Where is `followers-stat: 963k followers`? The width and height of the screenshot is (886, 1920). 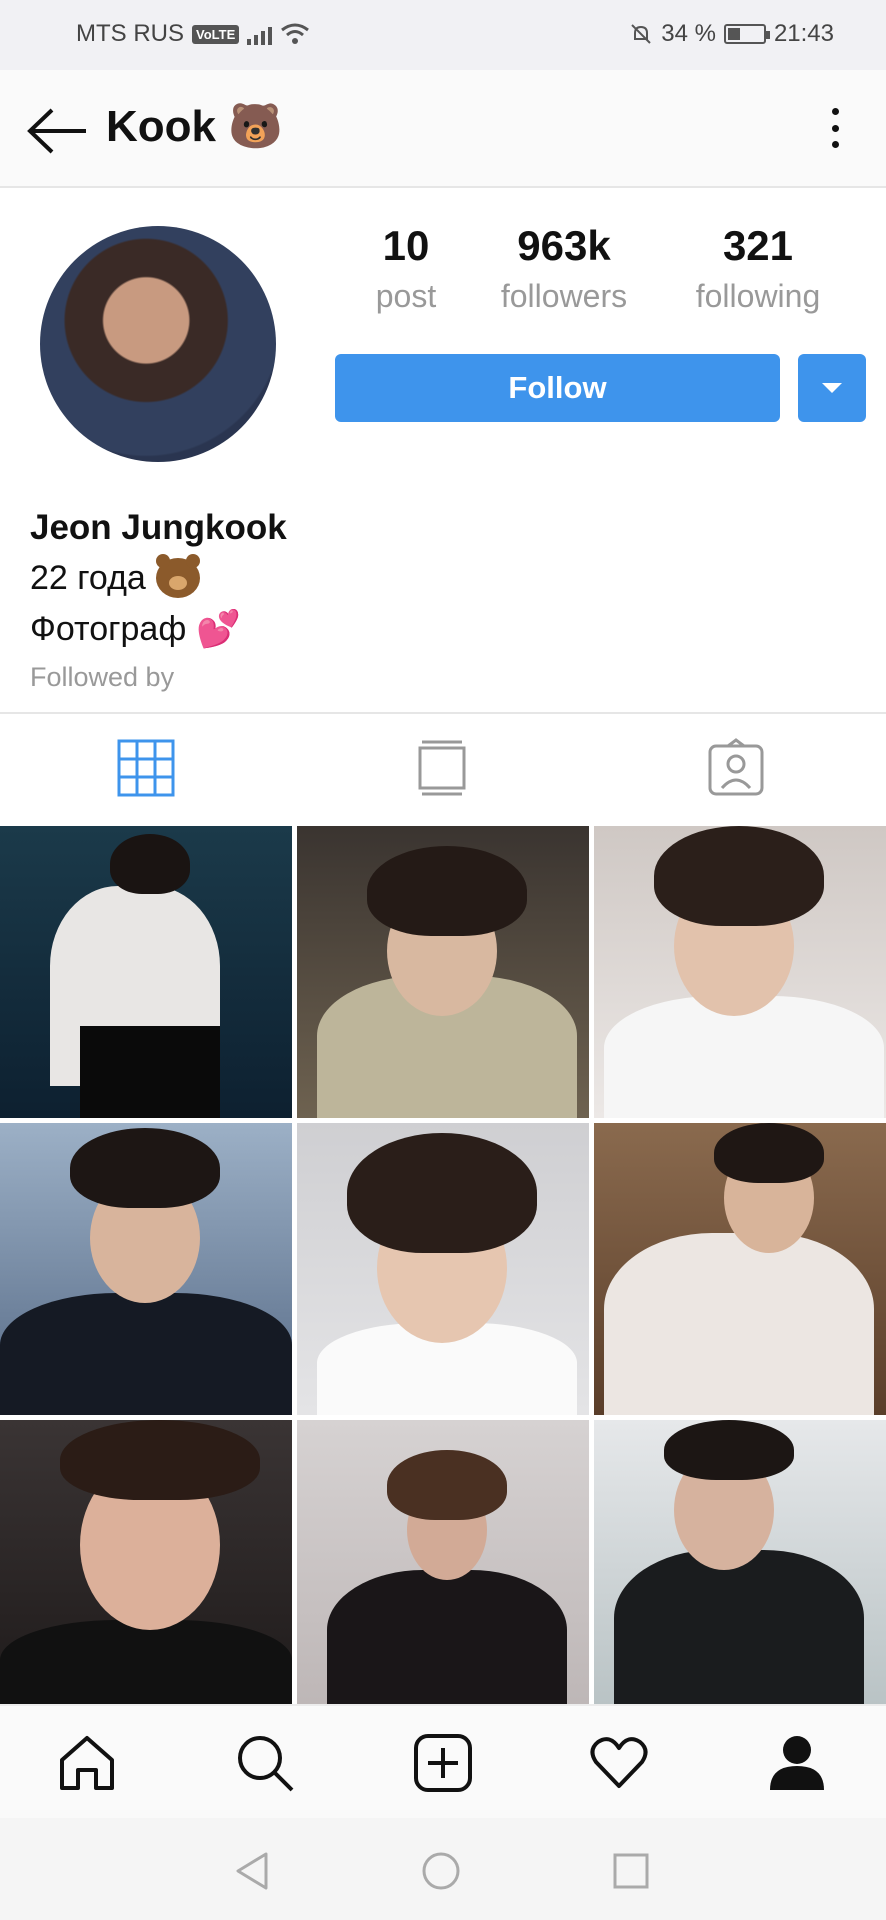 followers-stat: 963k followers is located at coordinates (564, 268).